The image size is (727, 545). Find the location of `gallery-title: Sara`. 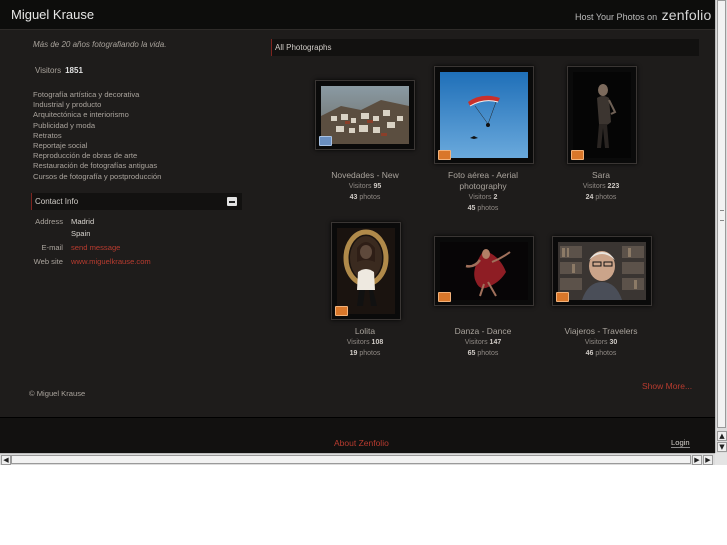

gallery-title: Sara is located at coordinates (601, 175).